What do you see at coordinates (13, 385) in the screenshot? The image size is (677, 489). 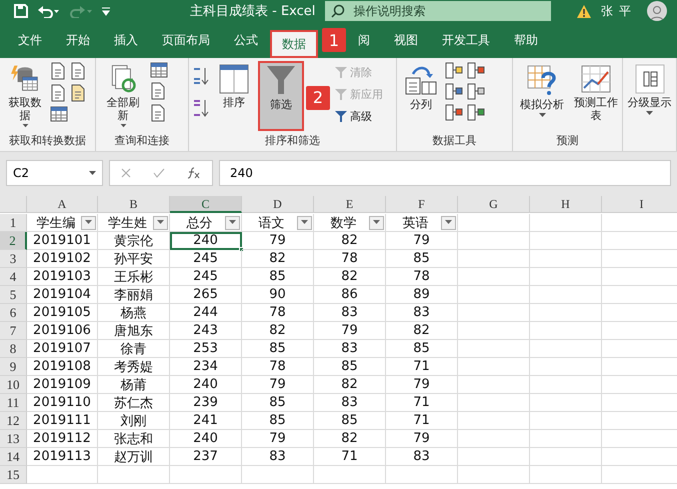 I see `row-header: 10` at bounding box center [13, 385].